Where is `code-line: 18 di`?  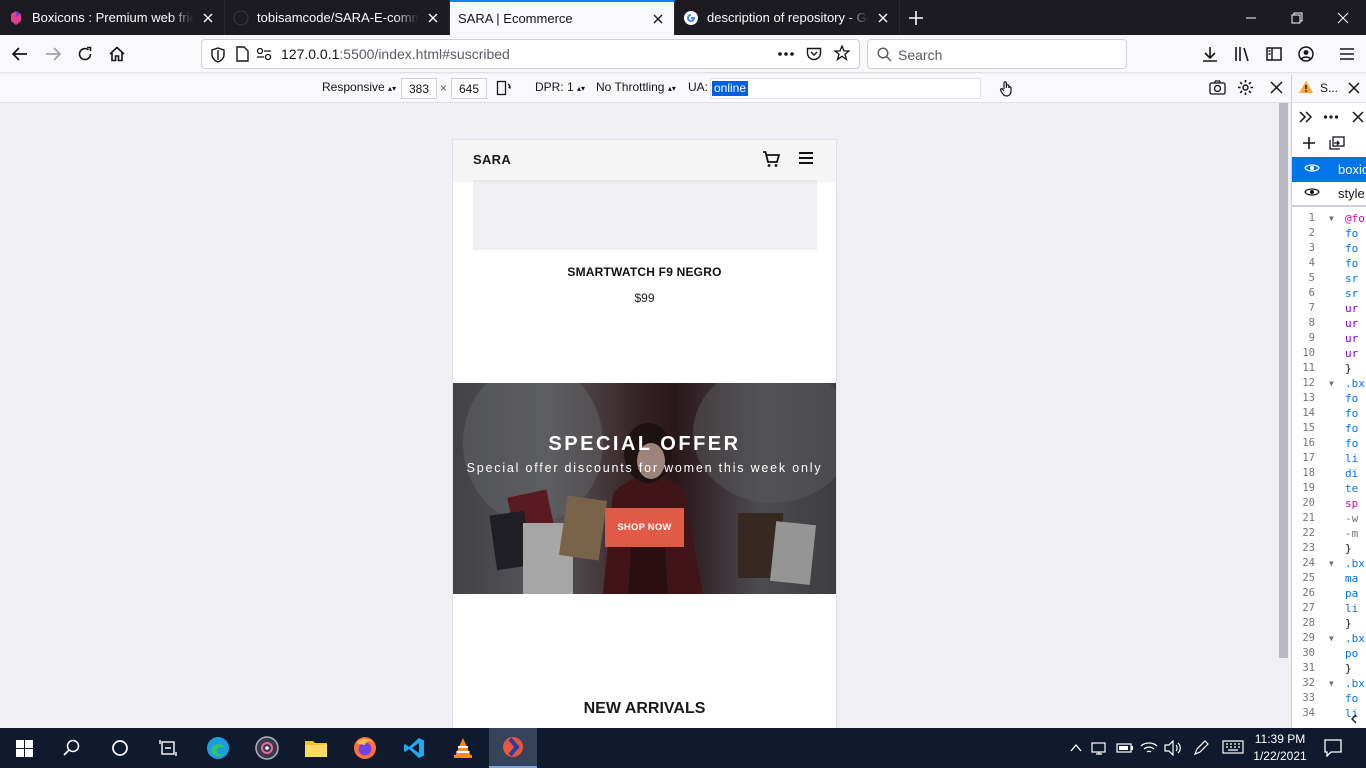
code-line: 18 di is located at coordinates (1329, 473).